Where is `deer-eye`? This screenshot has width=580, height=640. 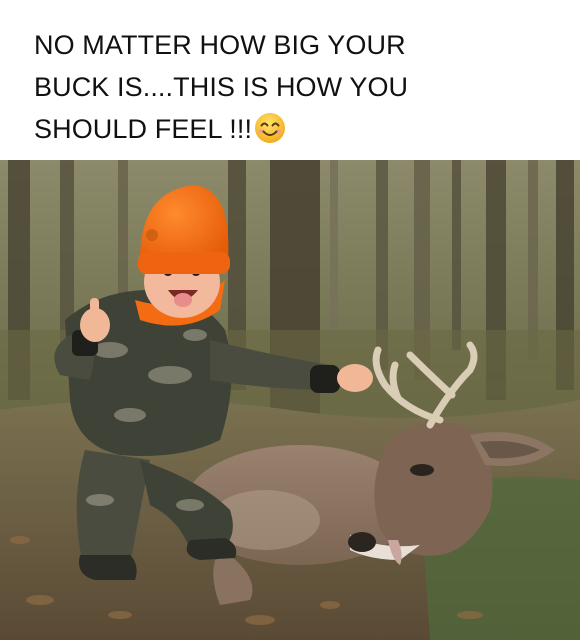 deer-eye is located at coordinates (422, 470).